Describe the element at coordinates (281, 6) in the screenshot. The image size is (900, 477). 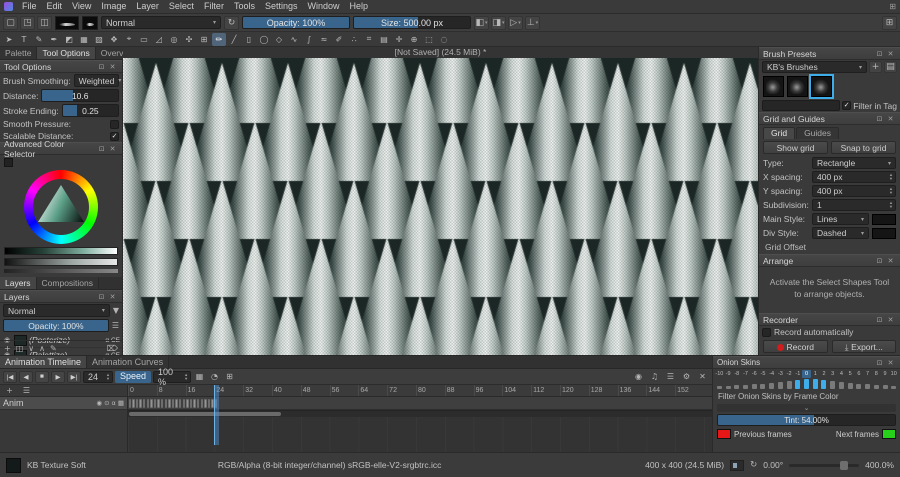
I see `menu-item: Settings` at that location.